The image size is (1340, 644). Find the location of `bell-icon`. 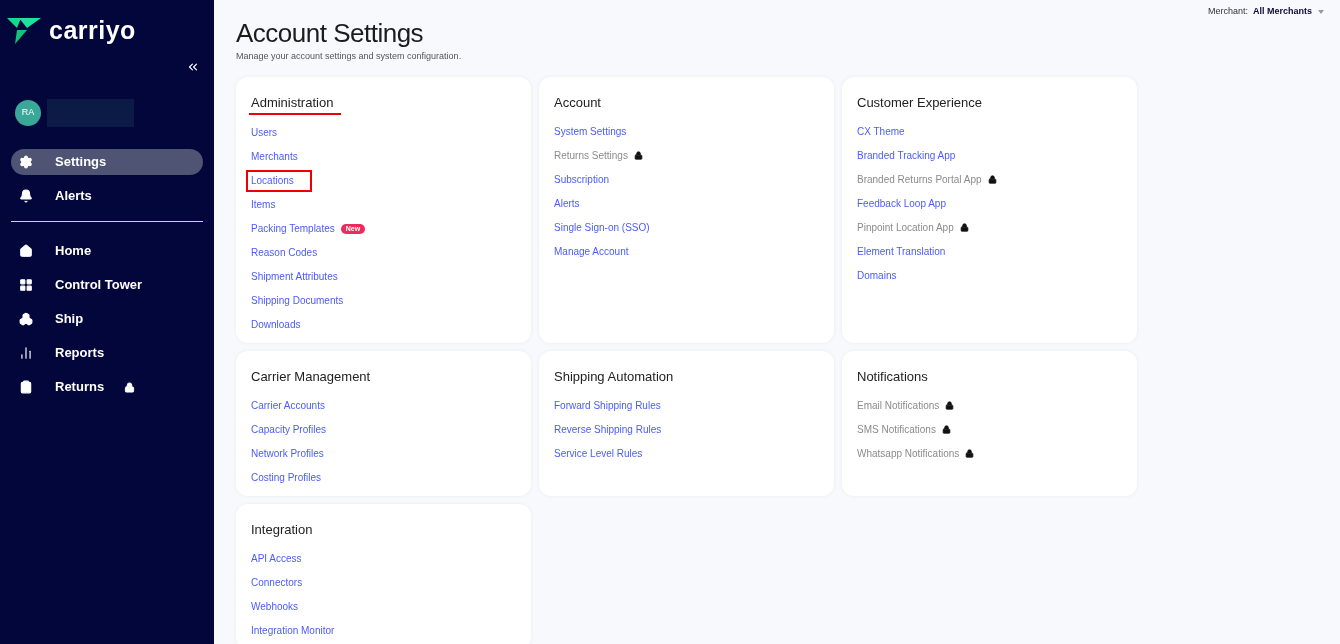

bell-icon is located at coordinates (26, 196).